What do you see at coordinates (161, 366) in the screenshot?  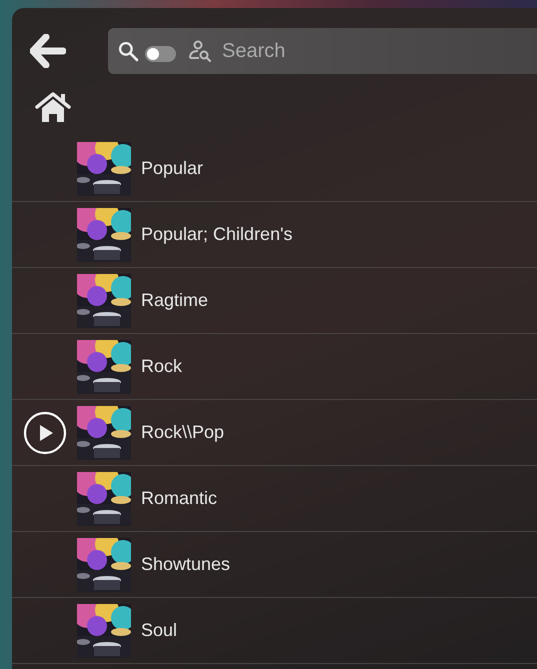 I see `item-title: Rock` at bounding box center [161, 366].